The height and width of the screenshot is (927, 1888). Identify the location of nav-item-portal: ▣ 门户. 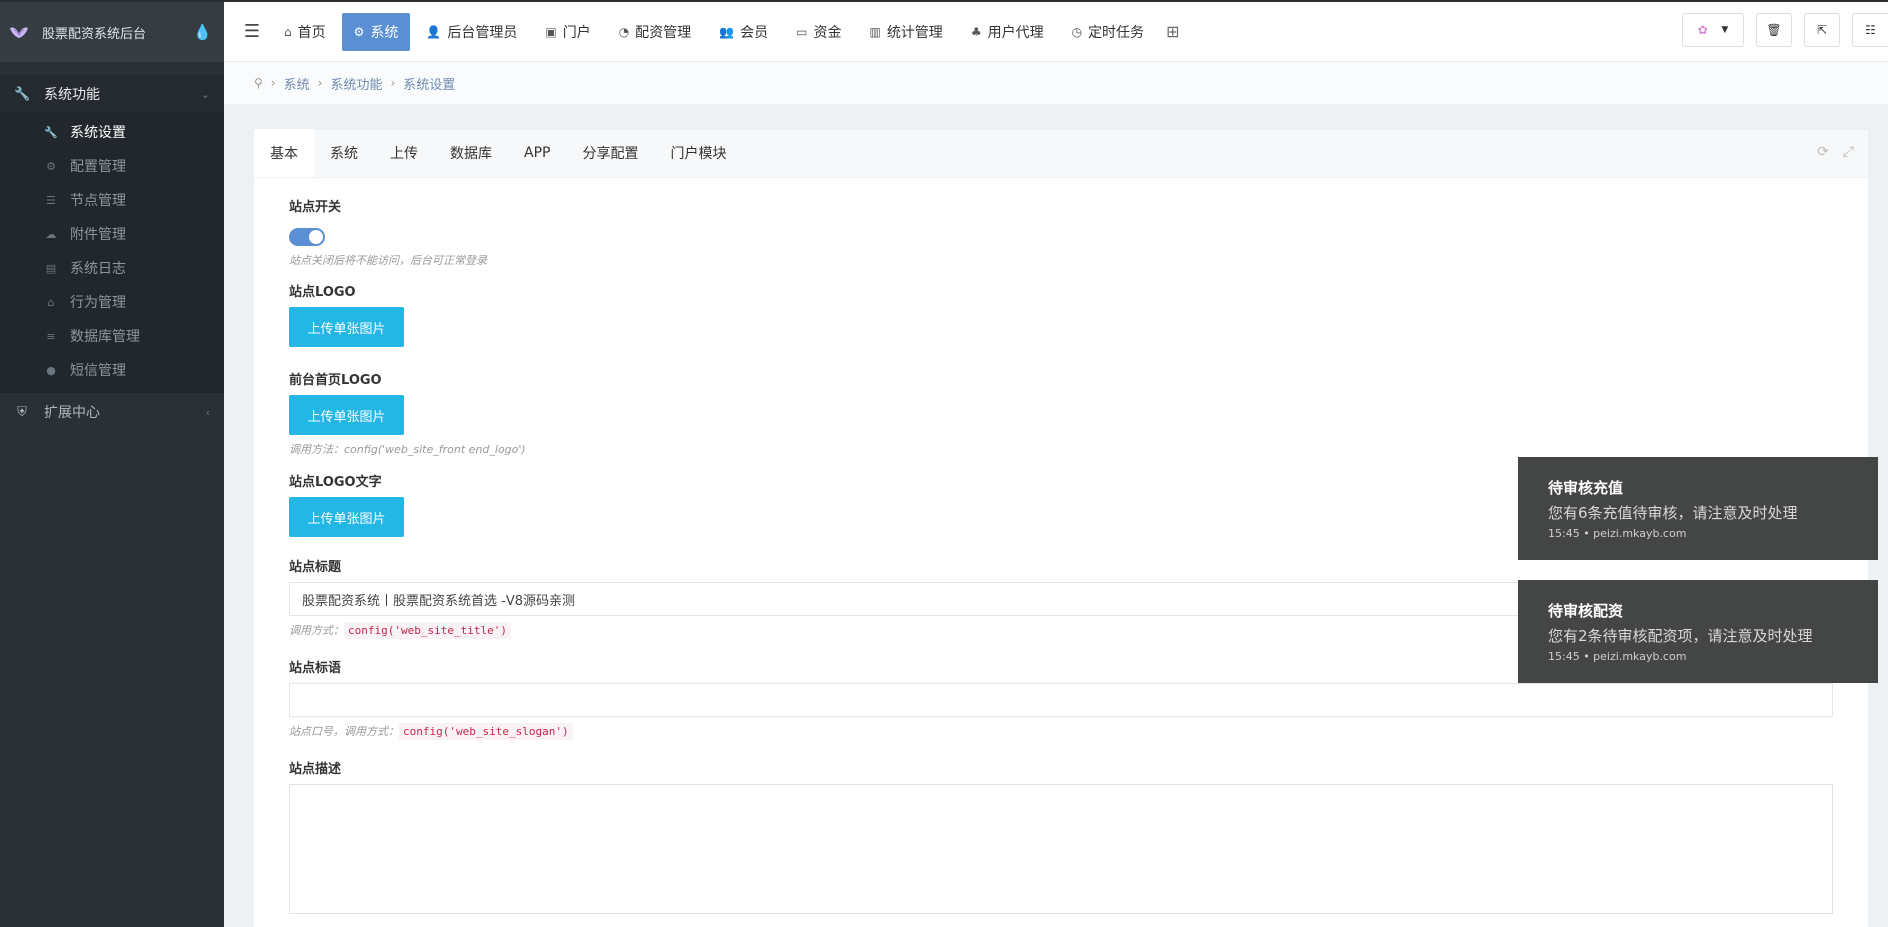
(567, 32).